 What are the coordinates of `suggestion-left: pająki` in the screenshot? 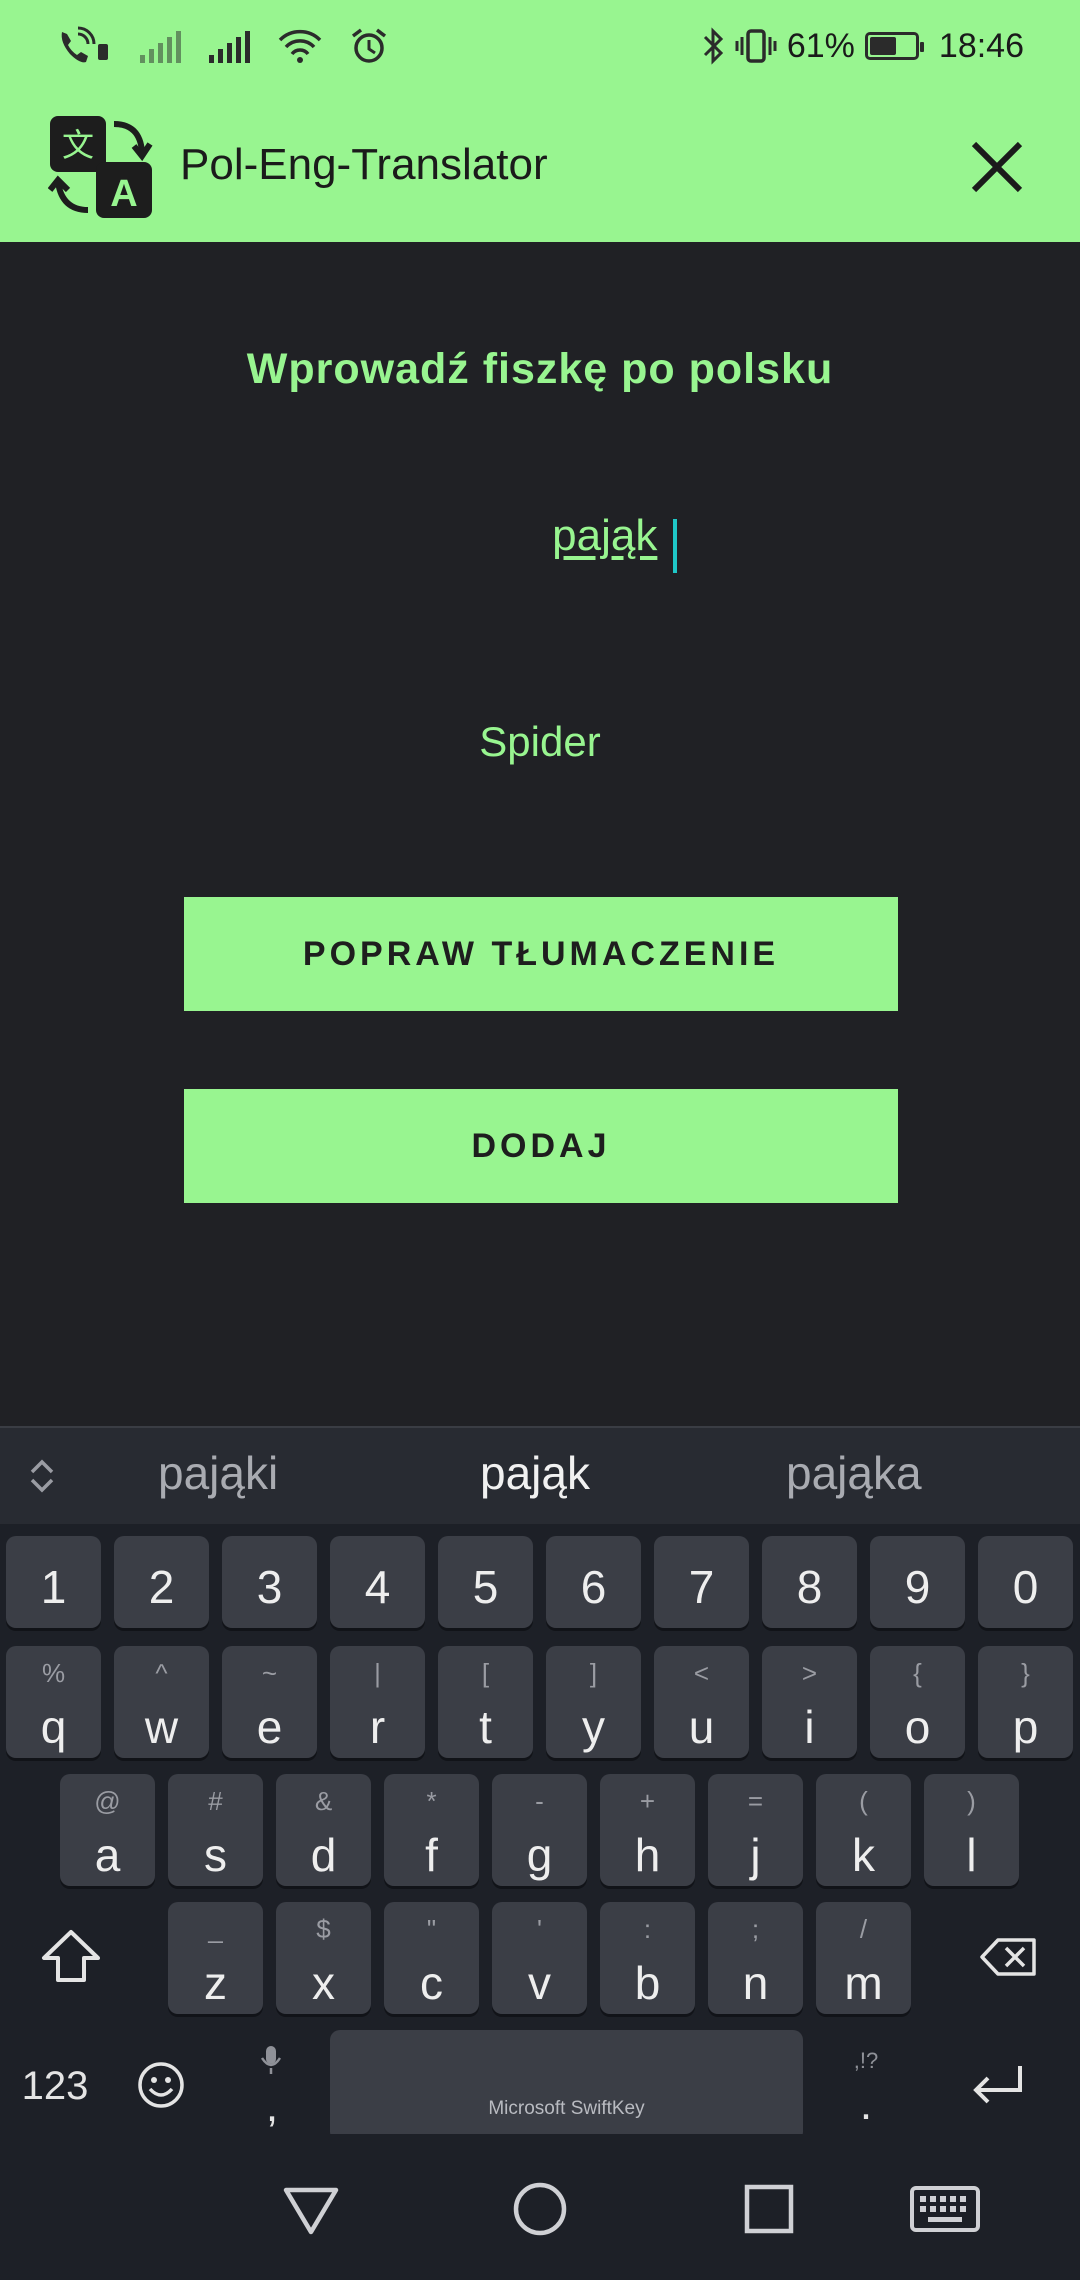 It's located at (218, 1473).